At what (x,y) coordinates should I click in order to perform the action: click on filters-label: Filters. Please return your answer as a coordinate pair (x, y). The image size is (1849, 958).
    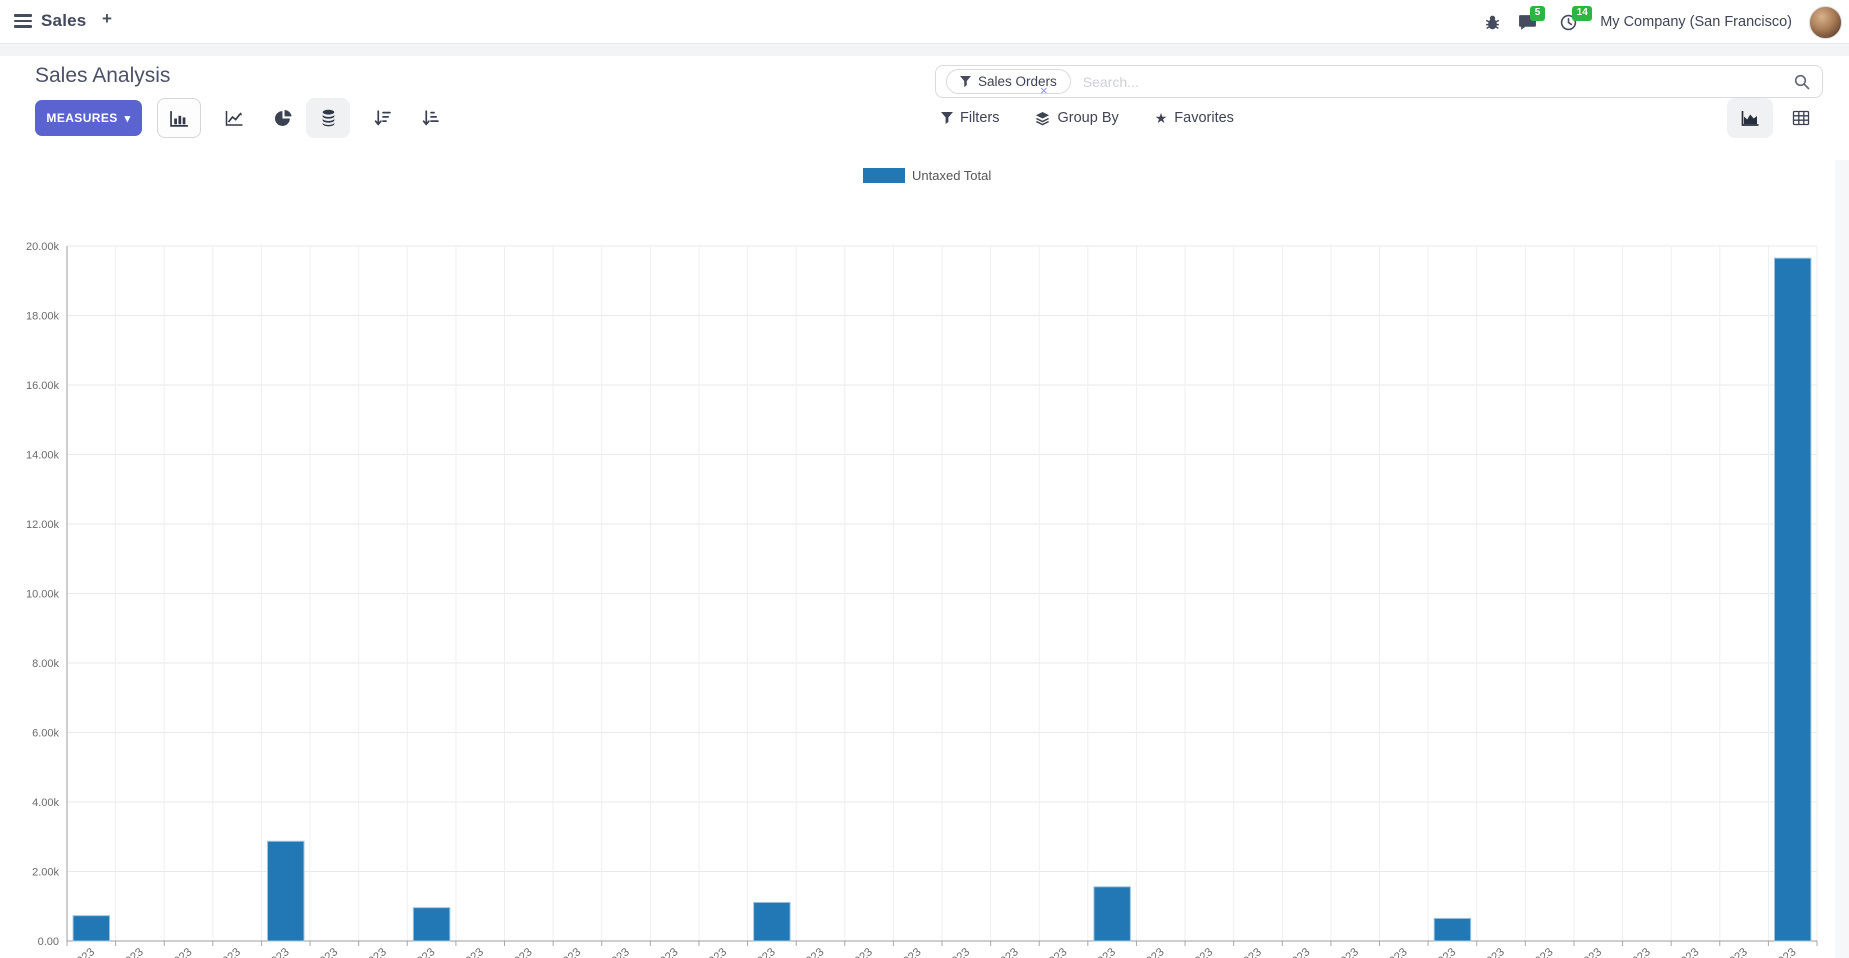
    Looking at the image, I should click on (980, 118).